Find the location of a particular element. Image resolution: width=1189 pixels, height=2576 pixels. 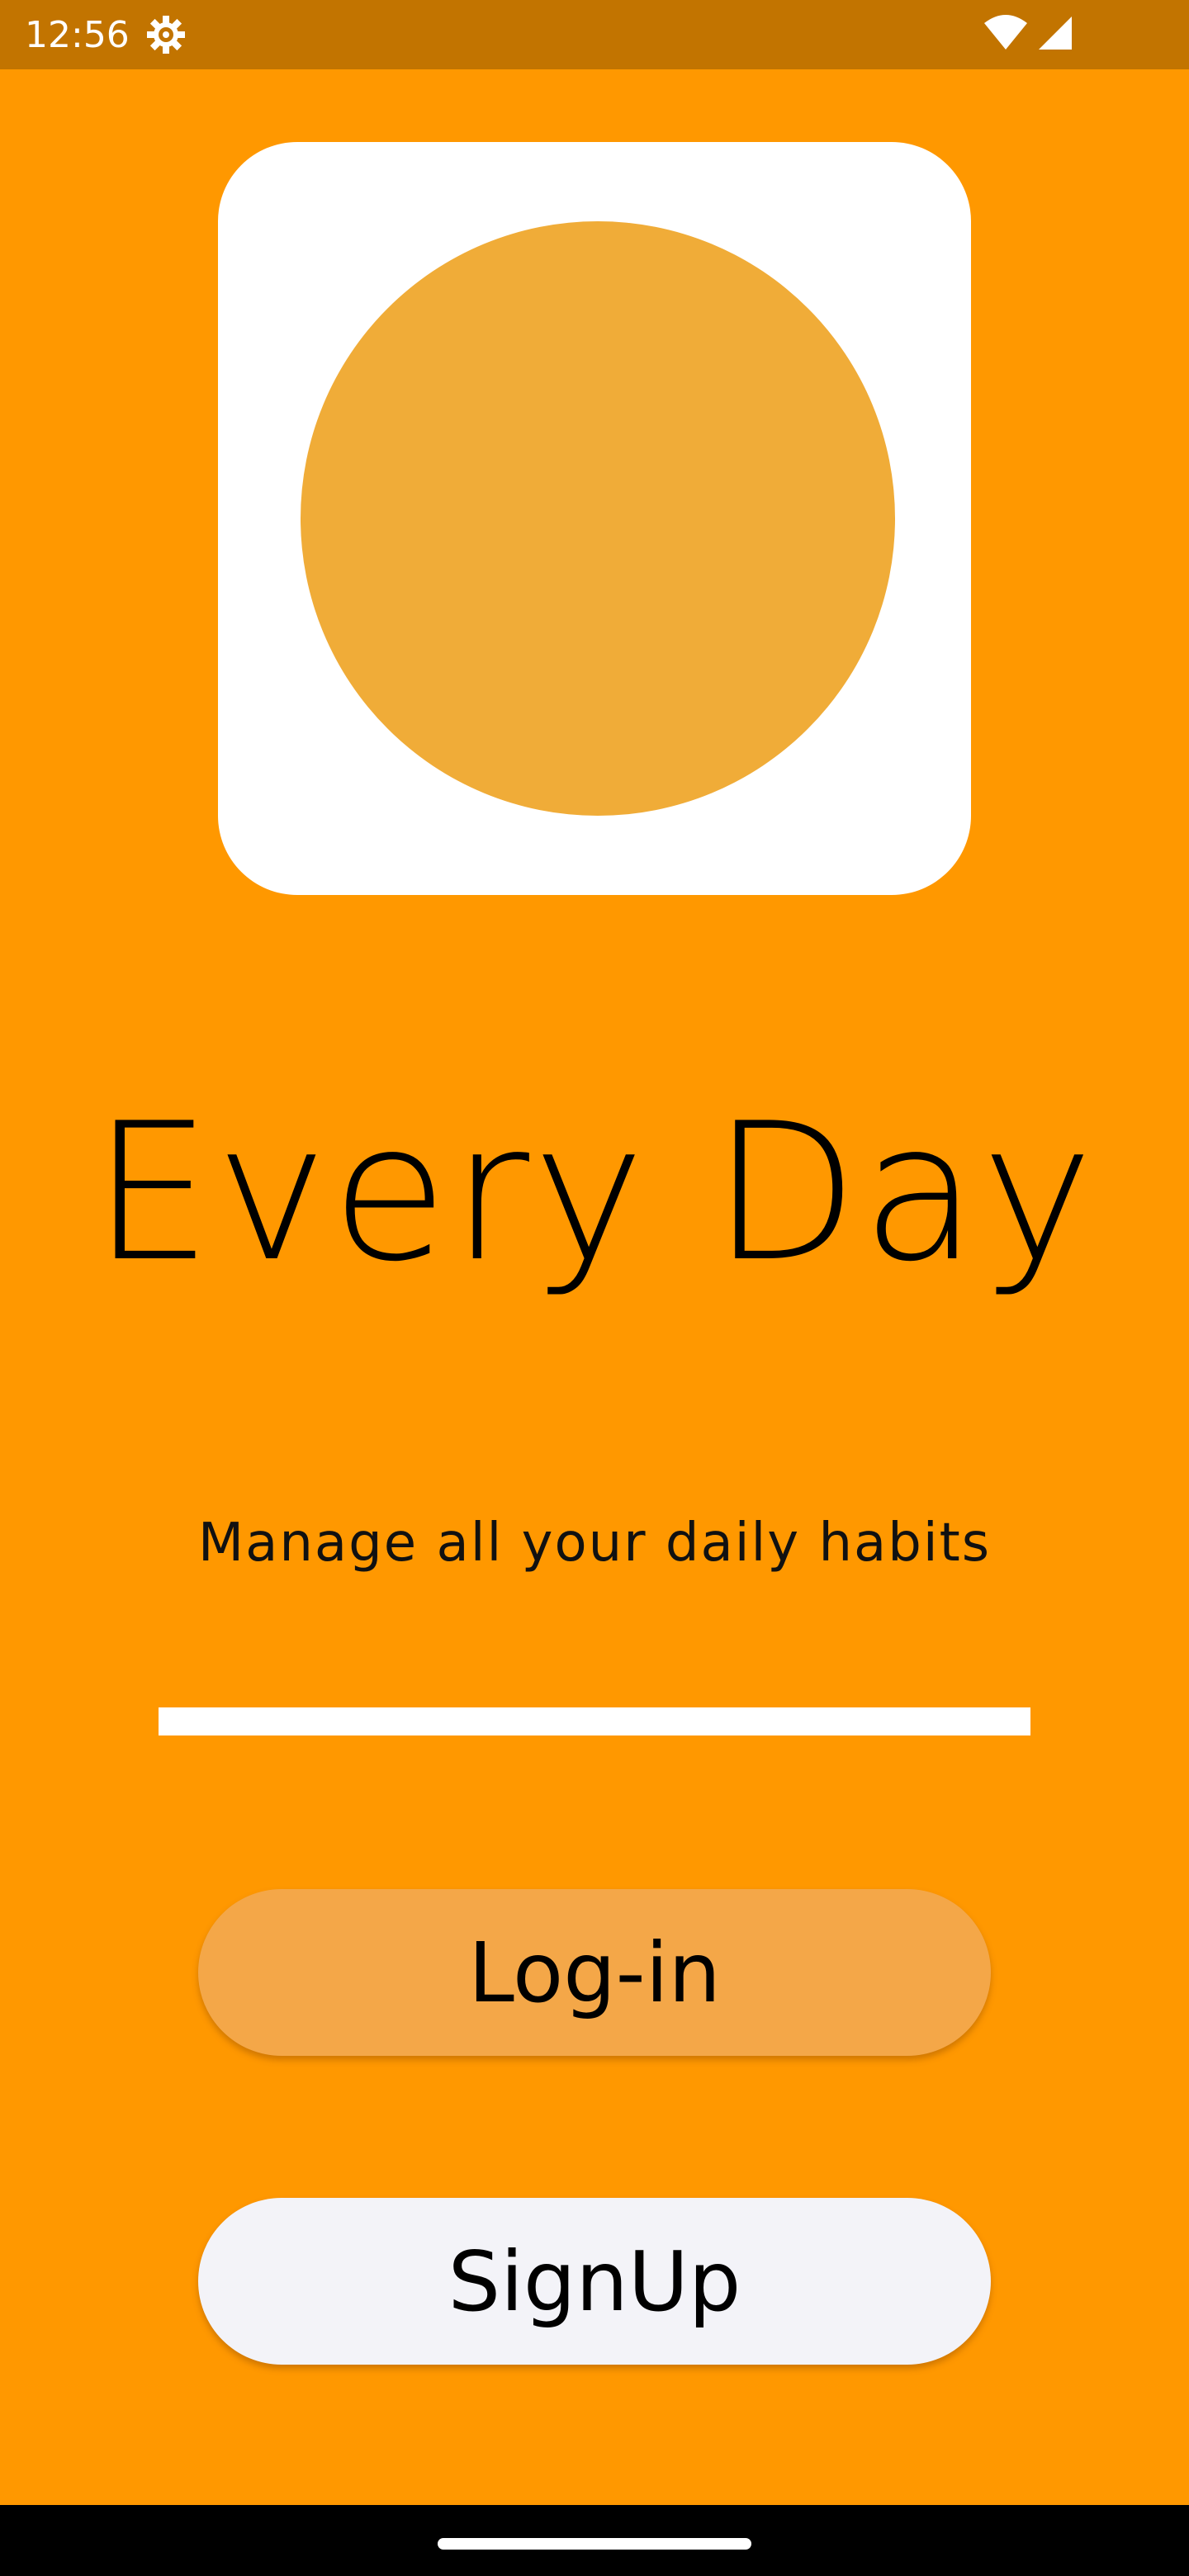

navigation-bar is located at coordinates (594, 2540).